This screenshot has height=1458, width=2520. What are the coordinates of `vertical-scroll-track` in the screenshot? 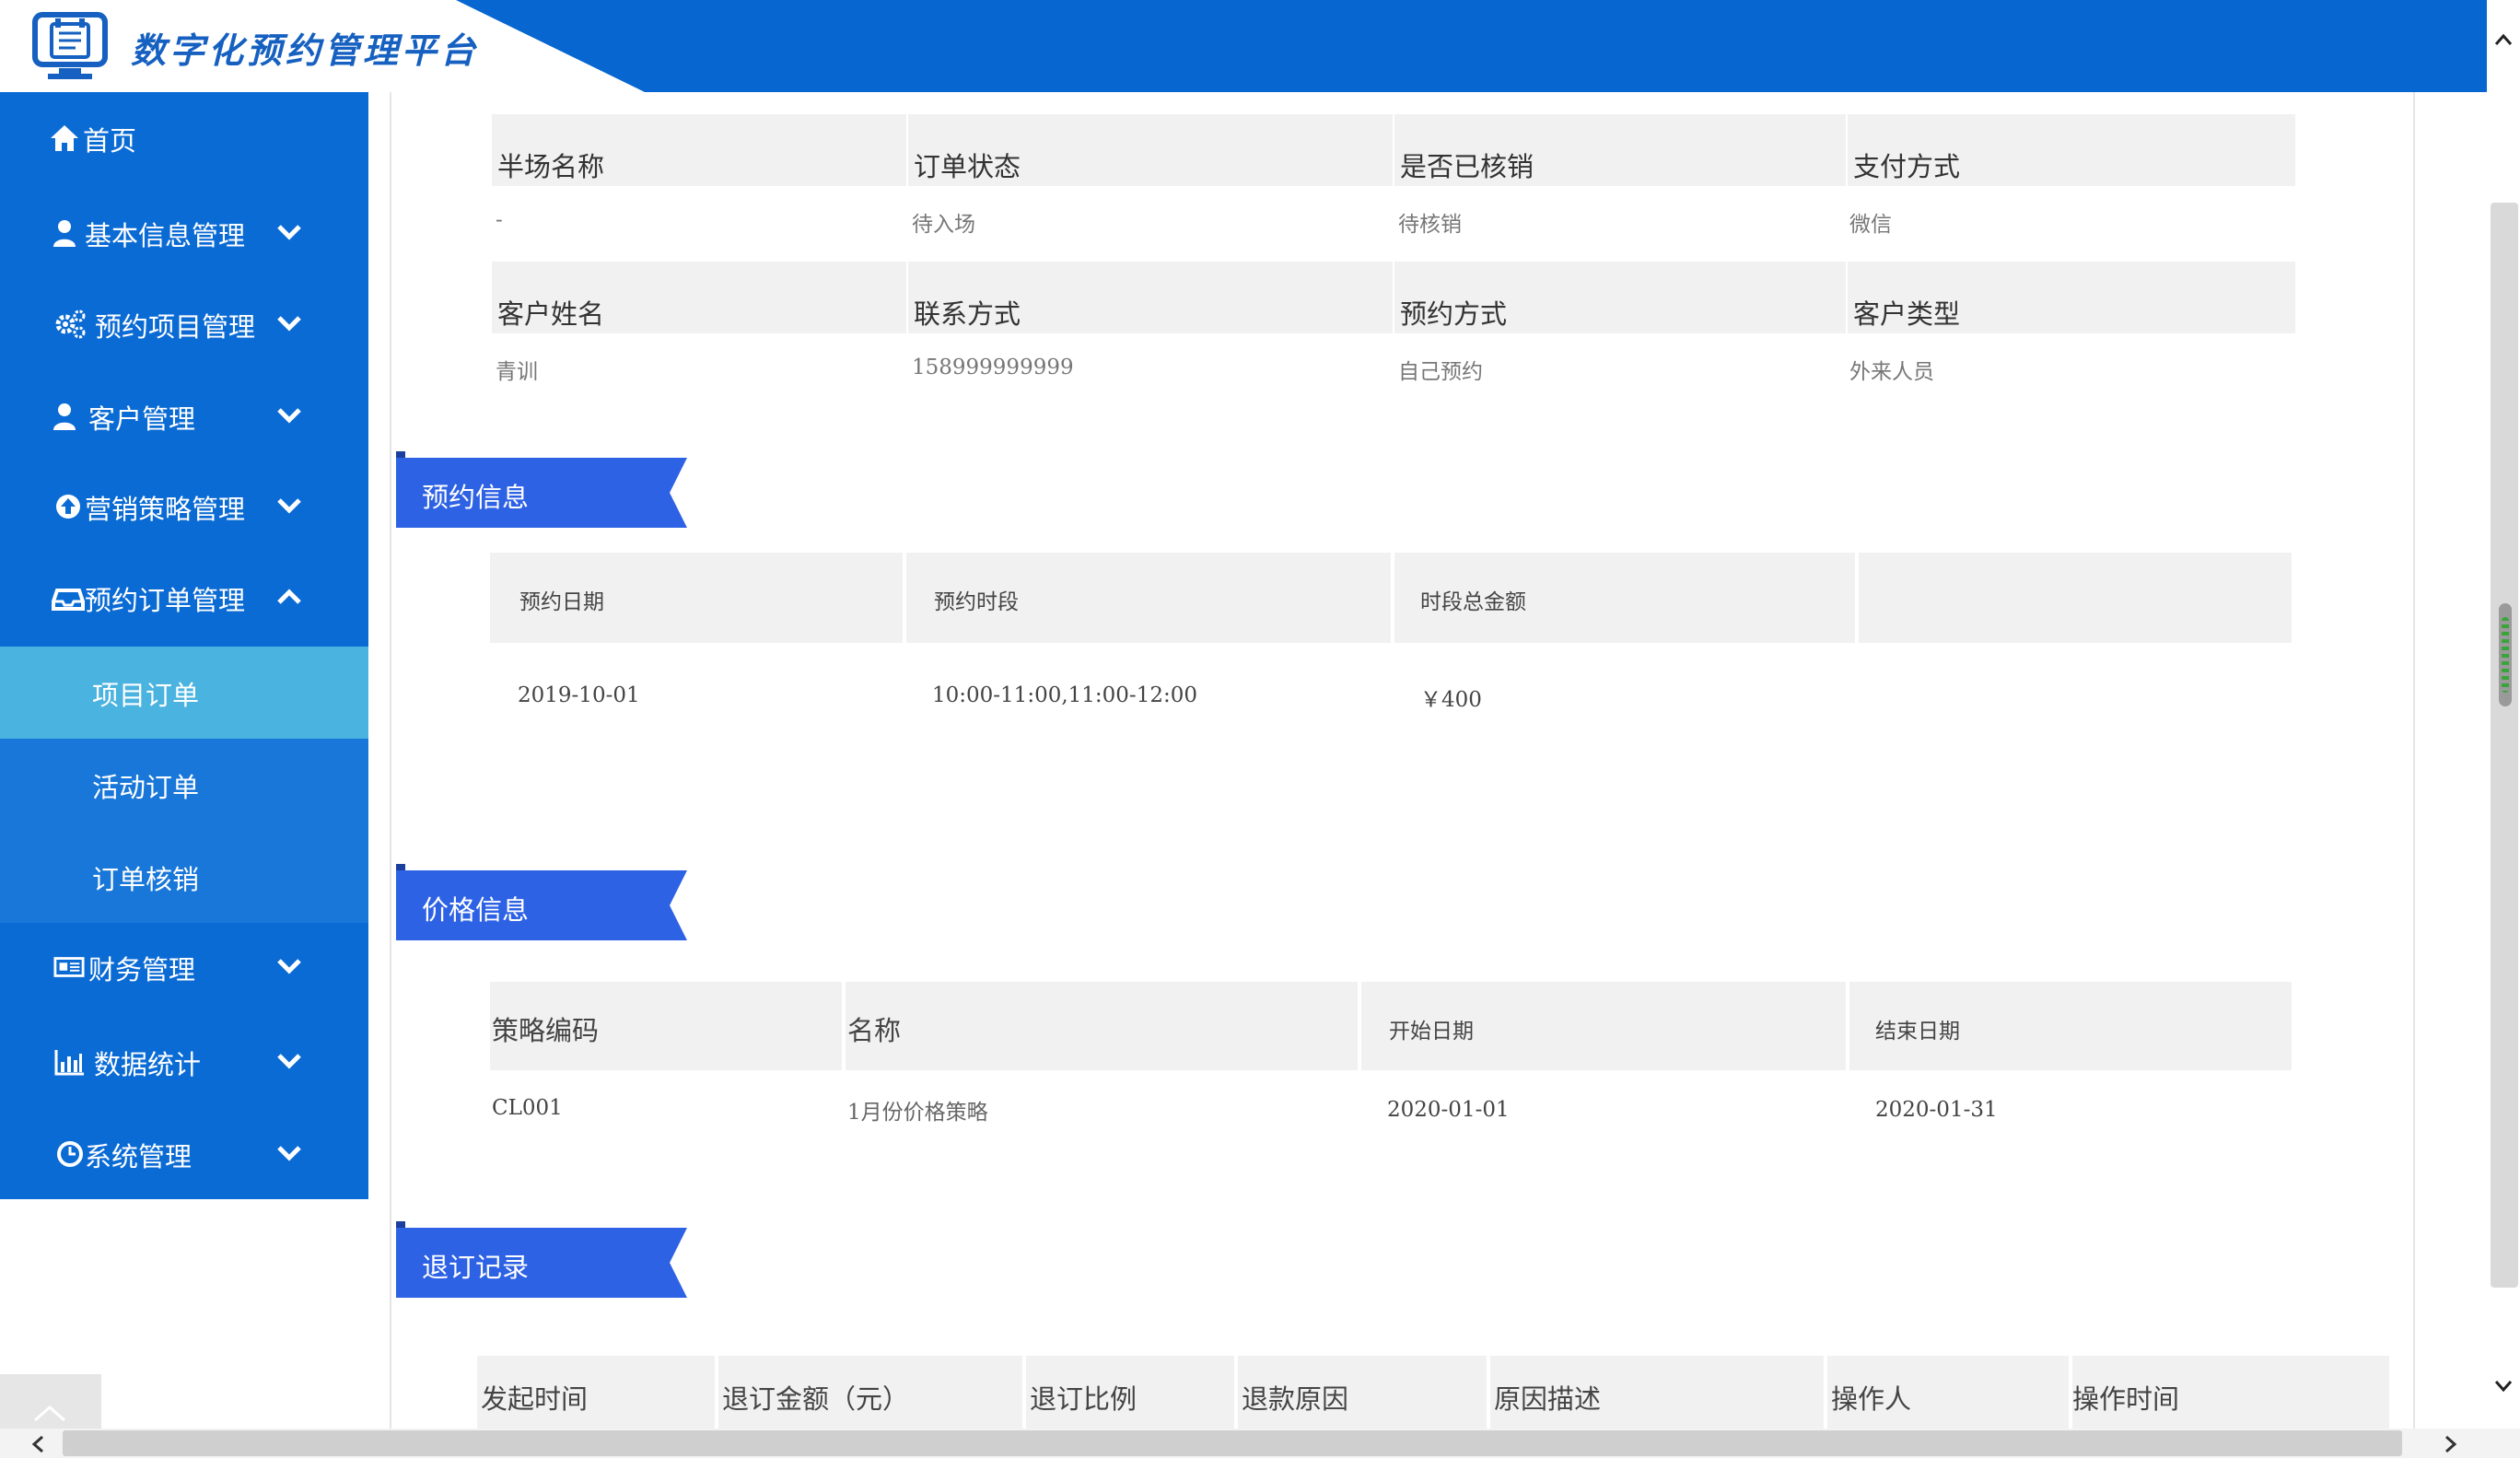 It's located at (2504, 745).